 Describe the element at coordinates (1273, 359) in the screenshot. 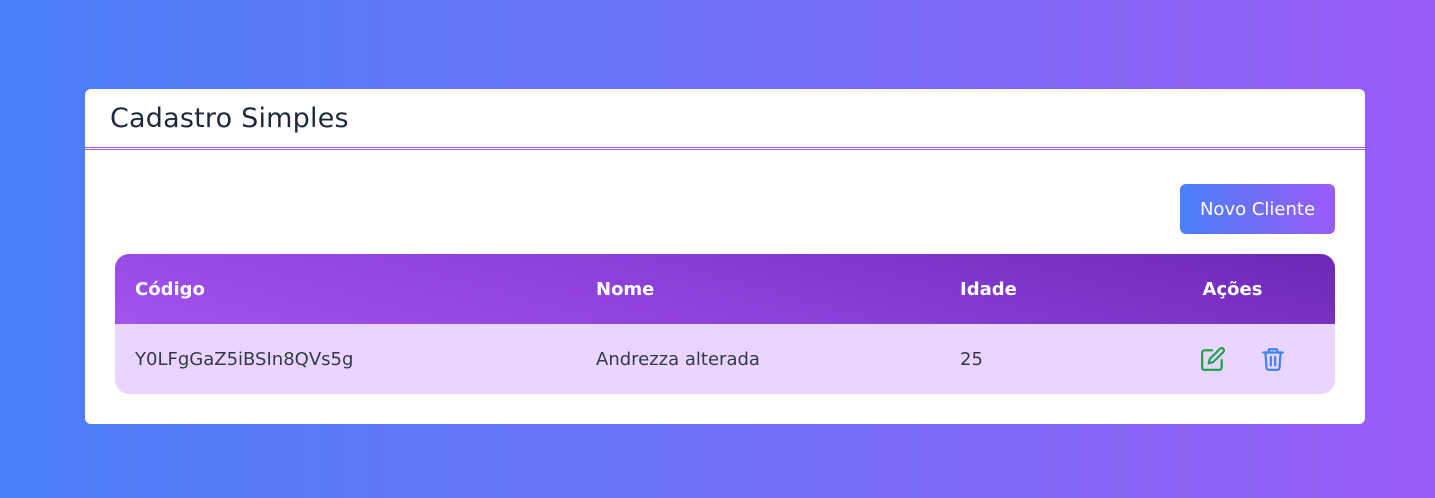

I see `trash-icon` at that location.